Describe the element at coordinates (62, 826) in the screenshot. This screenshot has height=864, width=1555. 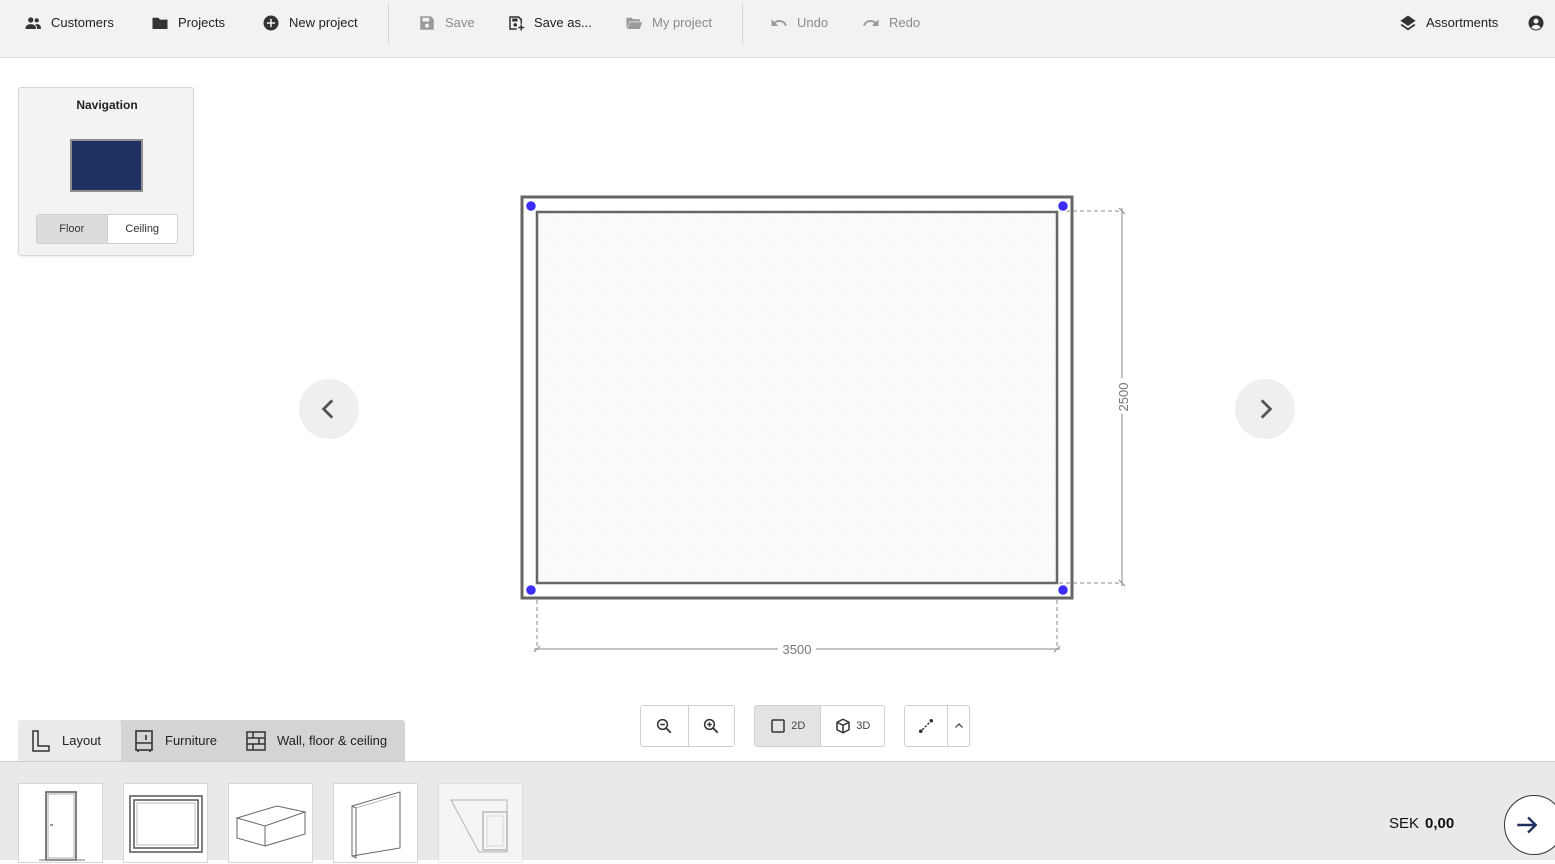
I see `door-icon` at that location.